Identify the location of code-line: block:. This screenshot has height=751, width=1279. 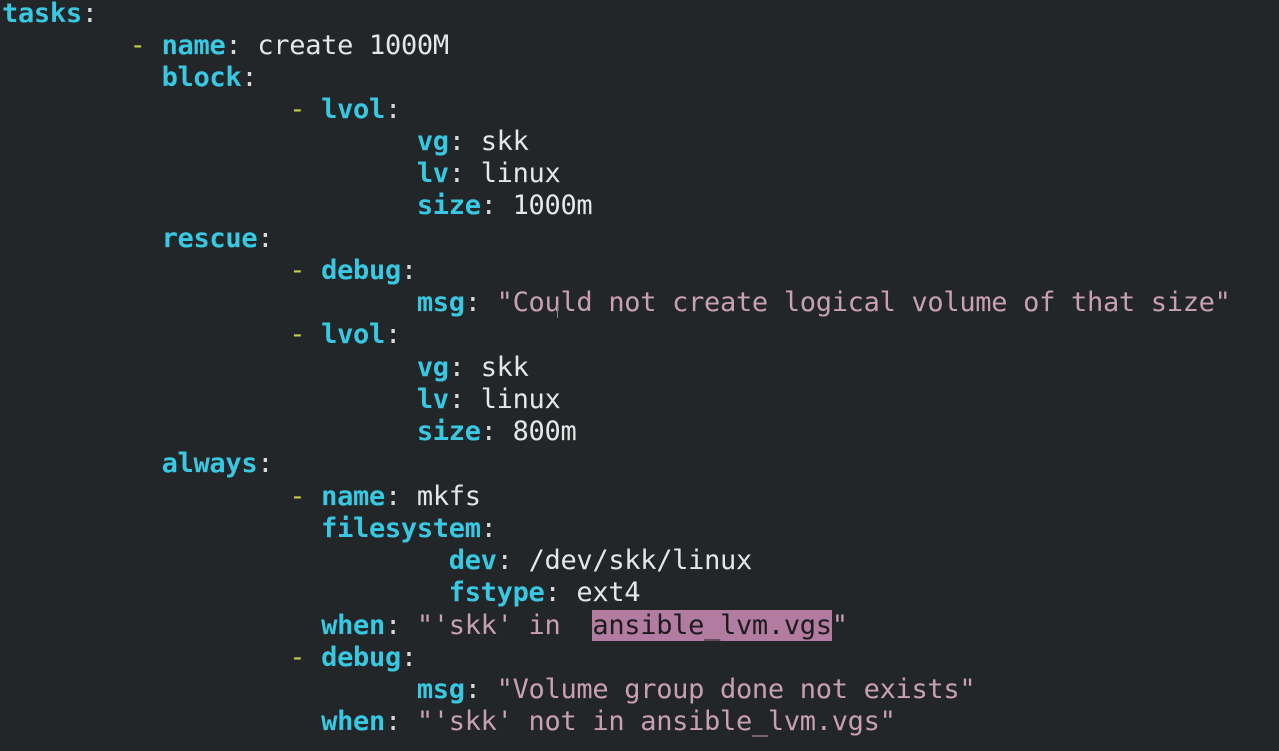
(209, 77).